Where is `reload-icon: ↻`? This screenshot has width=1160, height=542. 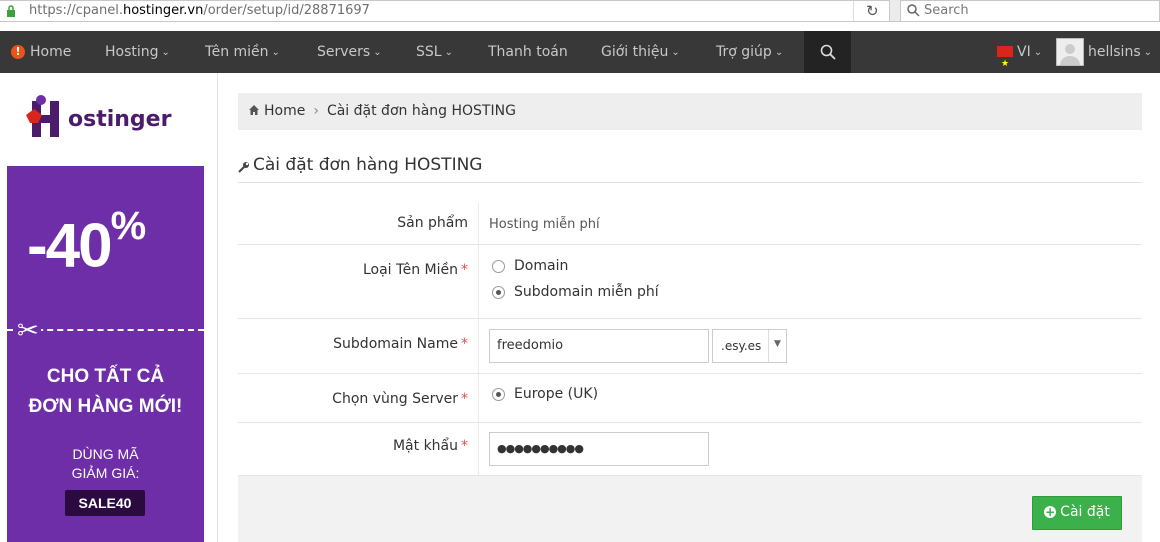
reload-icon: ↻ is located at coordinates (872, 11).